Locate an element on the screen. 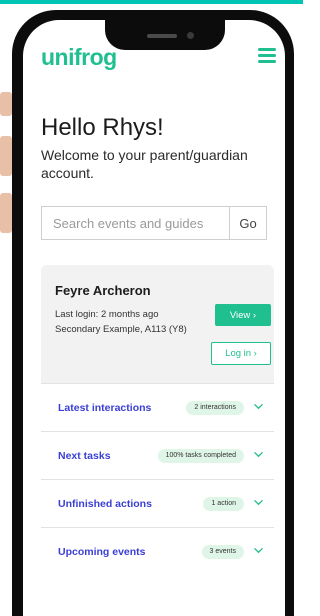  log-in-button: Log in › is located at coordinates (241, 353).